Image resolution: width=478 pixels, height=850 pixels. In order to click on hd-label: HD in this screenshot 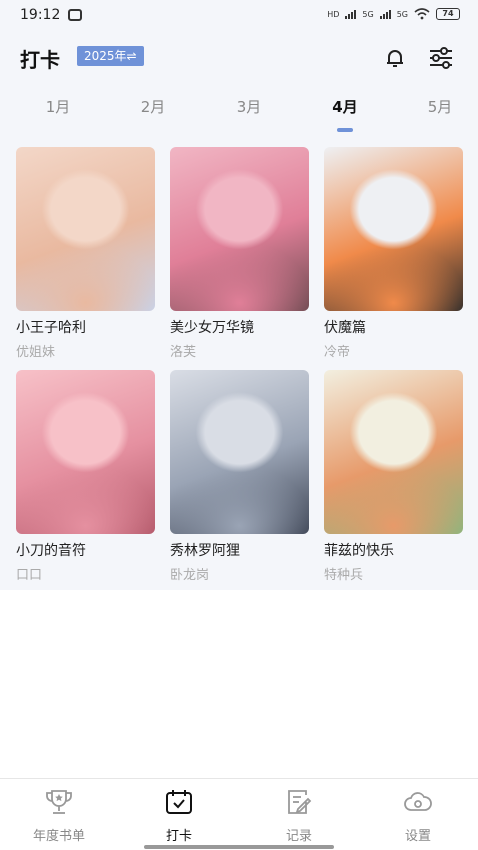, I will do `click(333, 14)`.